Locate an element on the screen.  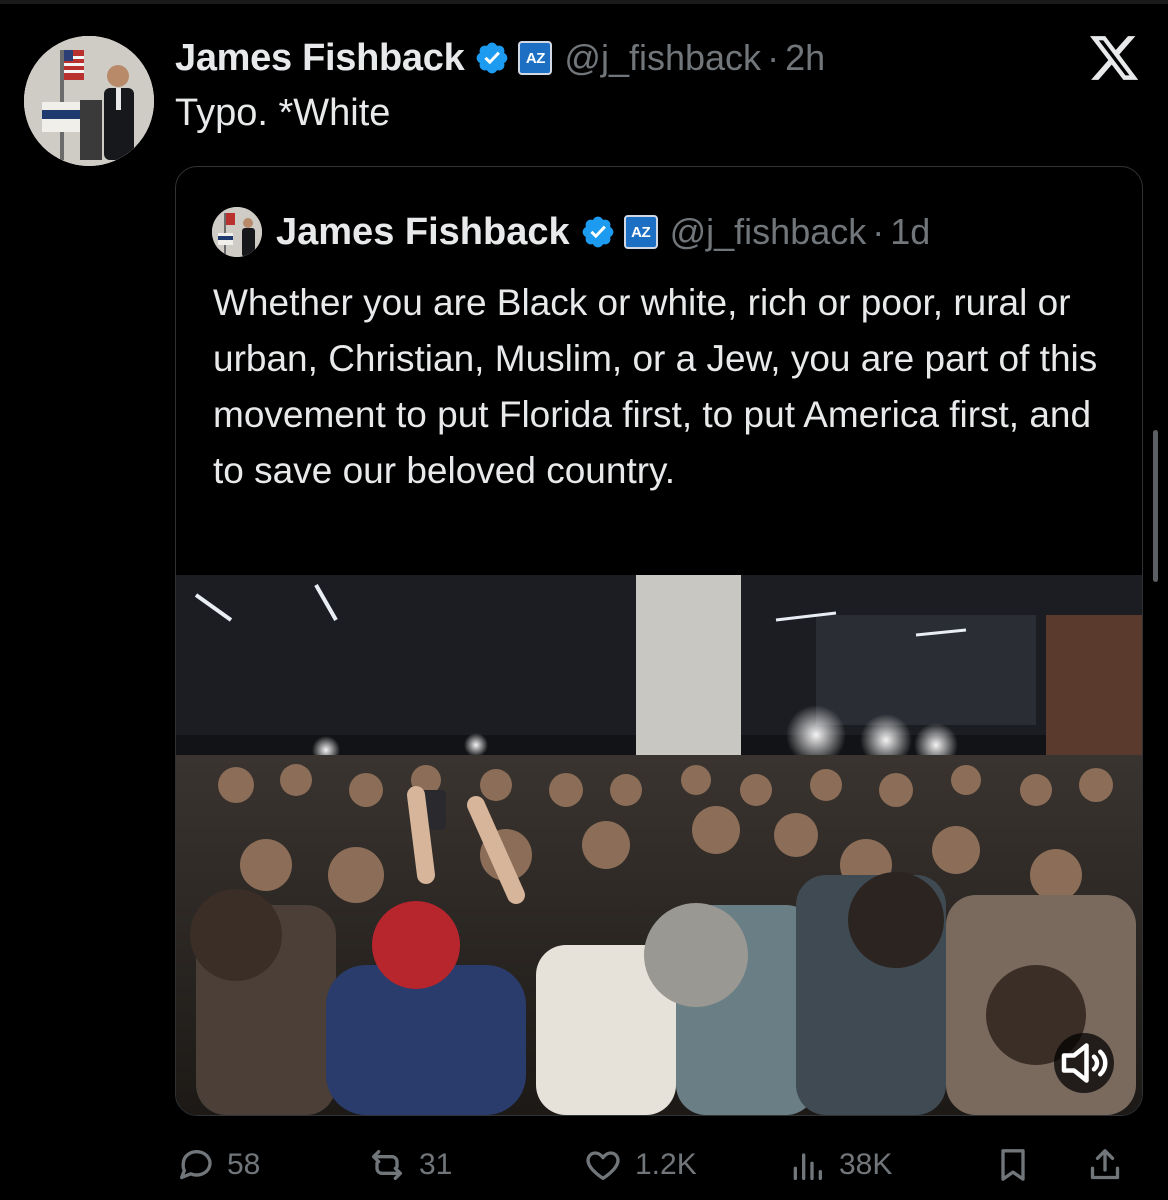
bookmark-button is located at coordinates (1019, 1165).